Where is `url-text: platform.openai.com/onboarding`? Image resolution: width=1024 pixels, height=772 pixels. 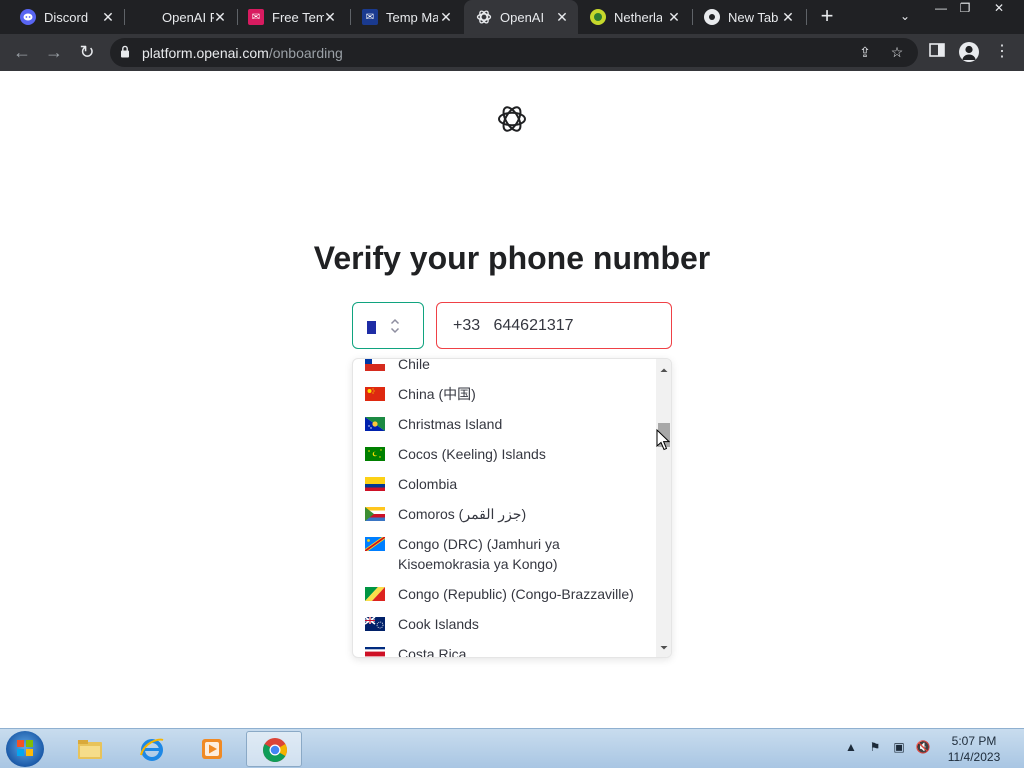 url-text: platform.openai.com/onboarding is located at coordinates (242, 53).